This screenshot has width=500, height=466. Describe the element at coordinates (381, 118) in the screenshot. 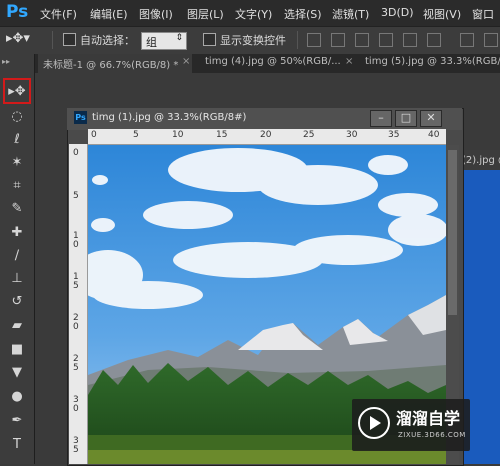

I see `minimize-icon: –` at that location.